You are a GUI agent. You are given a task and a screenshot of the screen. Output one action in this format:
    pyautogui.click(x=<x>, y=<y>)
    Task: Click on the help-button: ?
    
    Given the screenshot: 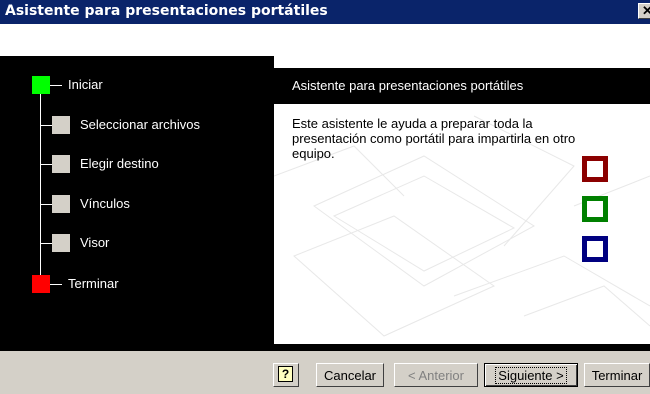 What is the action you would take?
    pyautogui.click(x=286, y=375)
    